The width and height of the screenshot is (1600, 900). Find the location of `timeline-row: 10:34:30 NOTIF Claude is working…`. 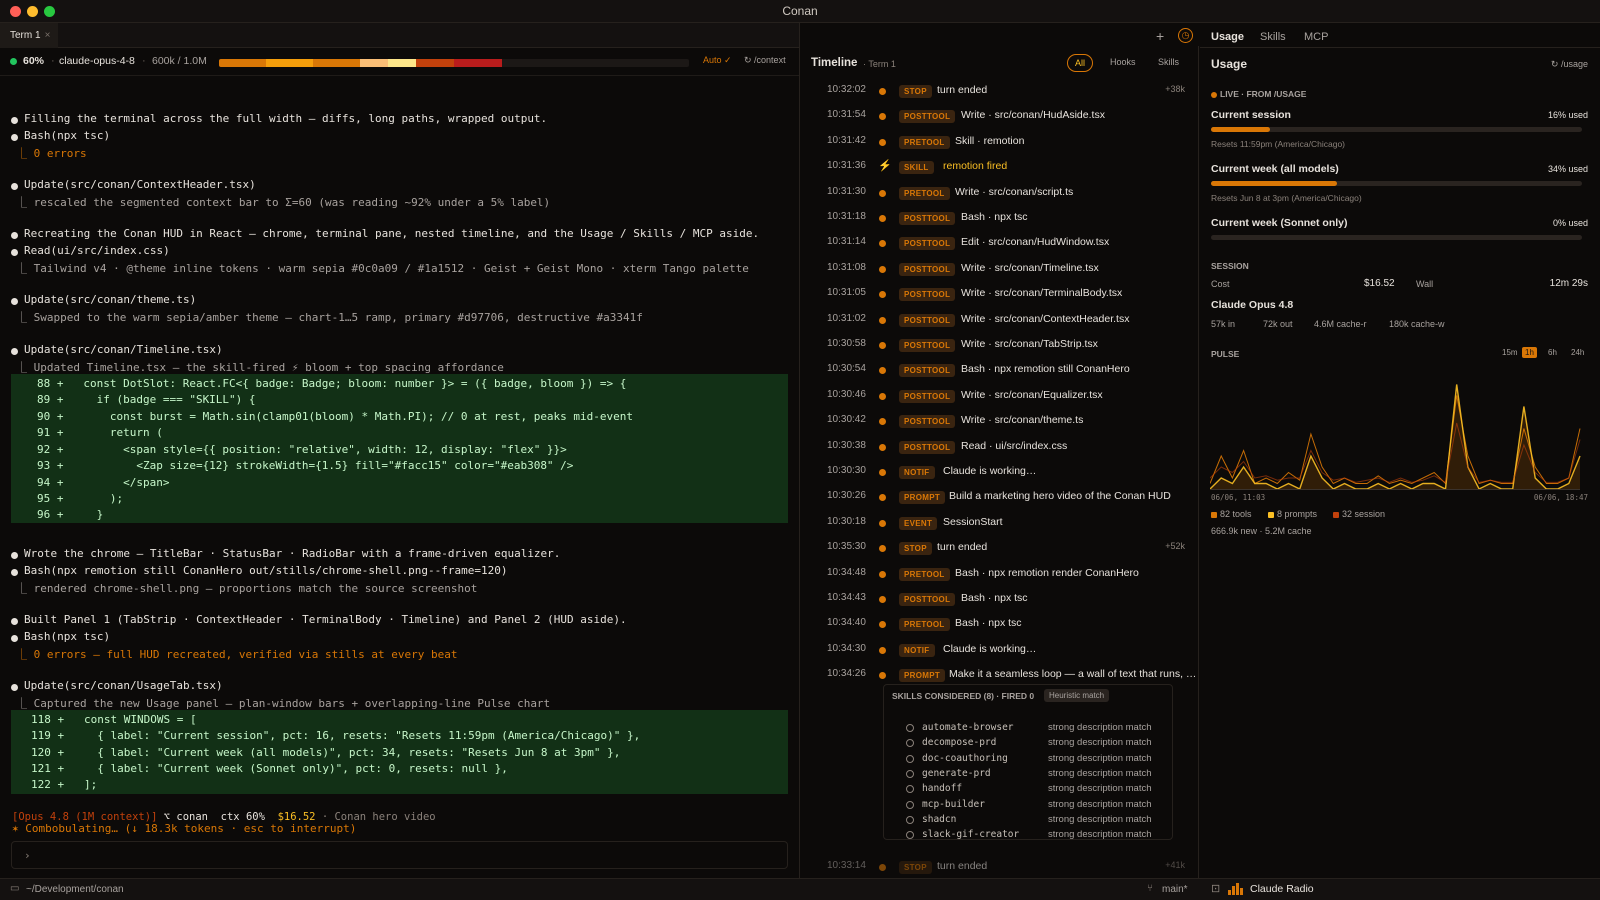

timeline-row: 10:34:30 NOTIF Claude is working… is located at coordinates (1000, 653).